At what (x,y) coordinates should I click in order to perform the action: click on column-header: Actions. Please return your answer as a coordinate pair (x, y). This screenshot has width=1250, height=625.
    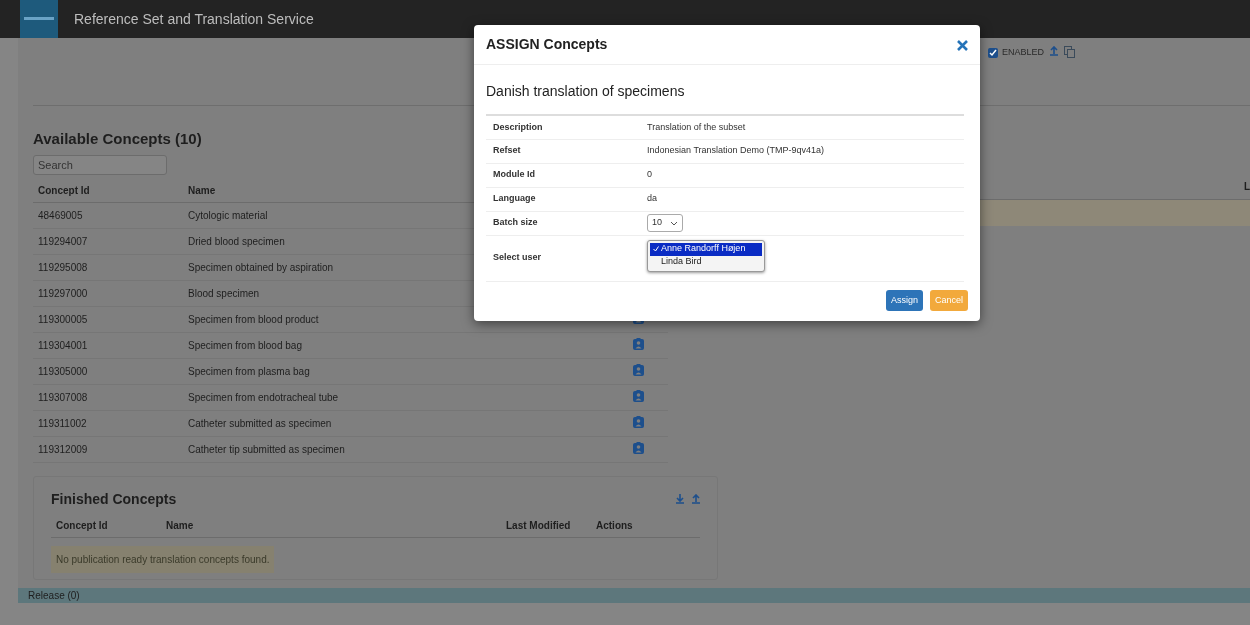
    Looking at the image, I should click on (645, 525).